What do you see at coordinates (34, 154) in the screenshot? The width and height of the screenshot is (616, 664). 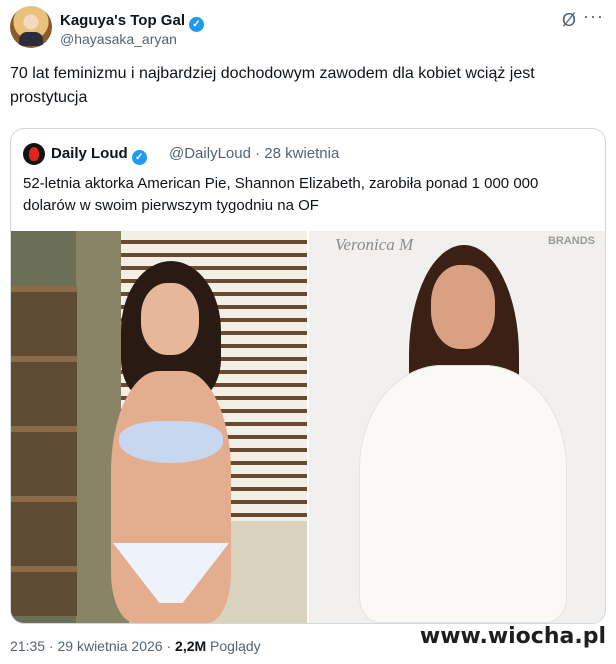 I see `quoted-author-avatar` at bounding box center [34, 154].